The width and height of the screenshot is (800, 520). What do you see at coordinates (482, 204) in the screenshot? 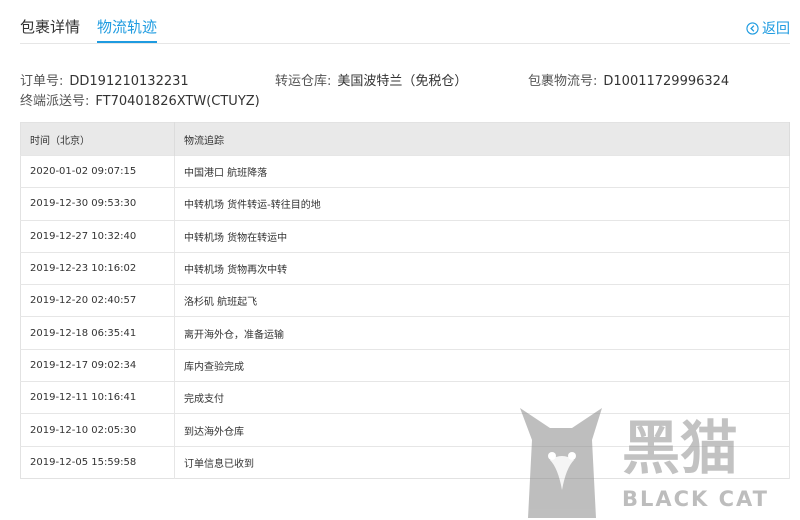
I see `row-status: 中转机场 货件转运-转往目的地` at bounding box center [482, 204].